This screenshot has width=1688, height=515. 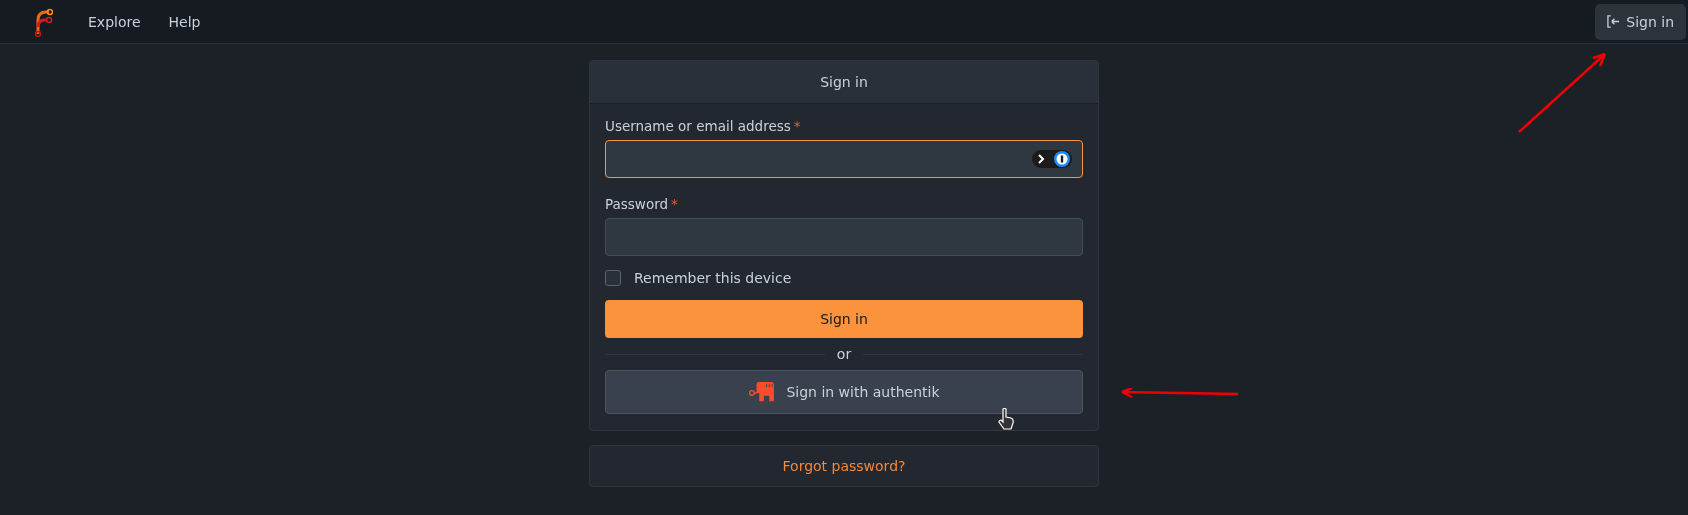 What do you see at coordinates (844, 82) in the screenshot?
I see `card-title: Sign in` at bounding box center [844, 82].